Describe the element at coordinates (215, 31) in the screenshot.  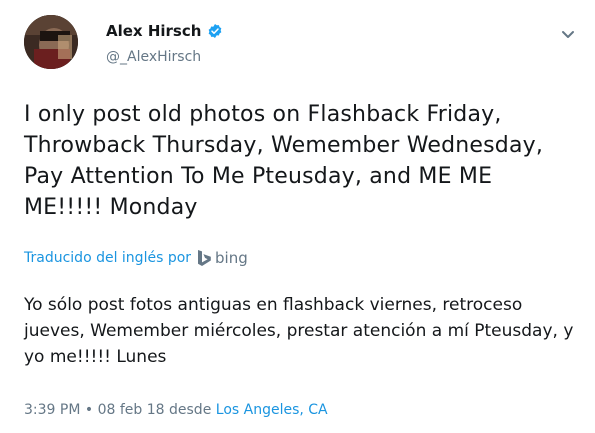
I see `verified-badge-icon` at that location.